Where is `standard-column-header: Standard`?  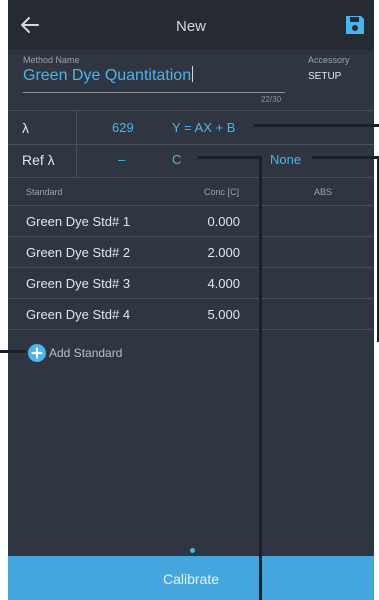
standard-column-header: Standard is located at coordinates (44, 192).